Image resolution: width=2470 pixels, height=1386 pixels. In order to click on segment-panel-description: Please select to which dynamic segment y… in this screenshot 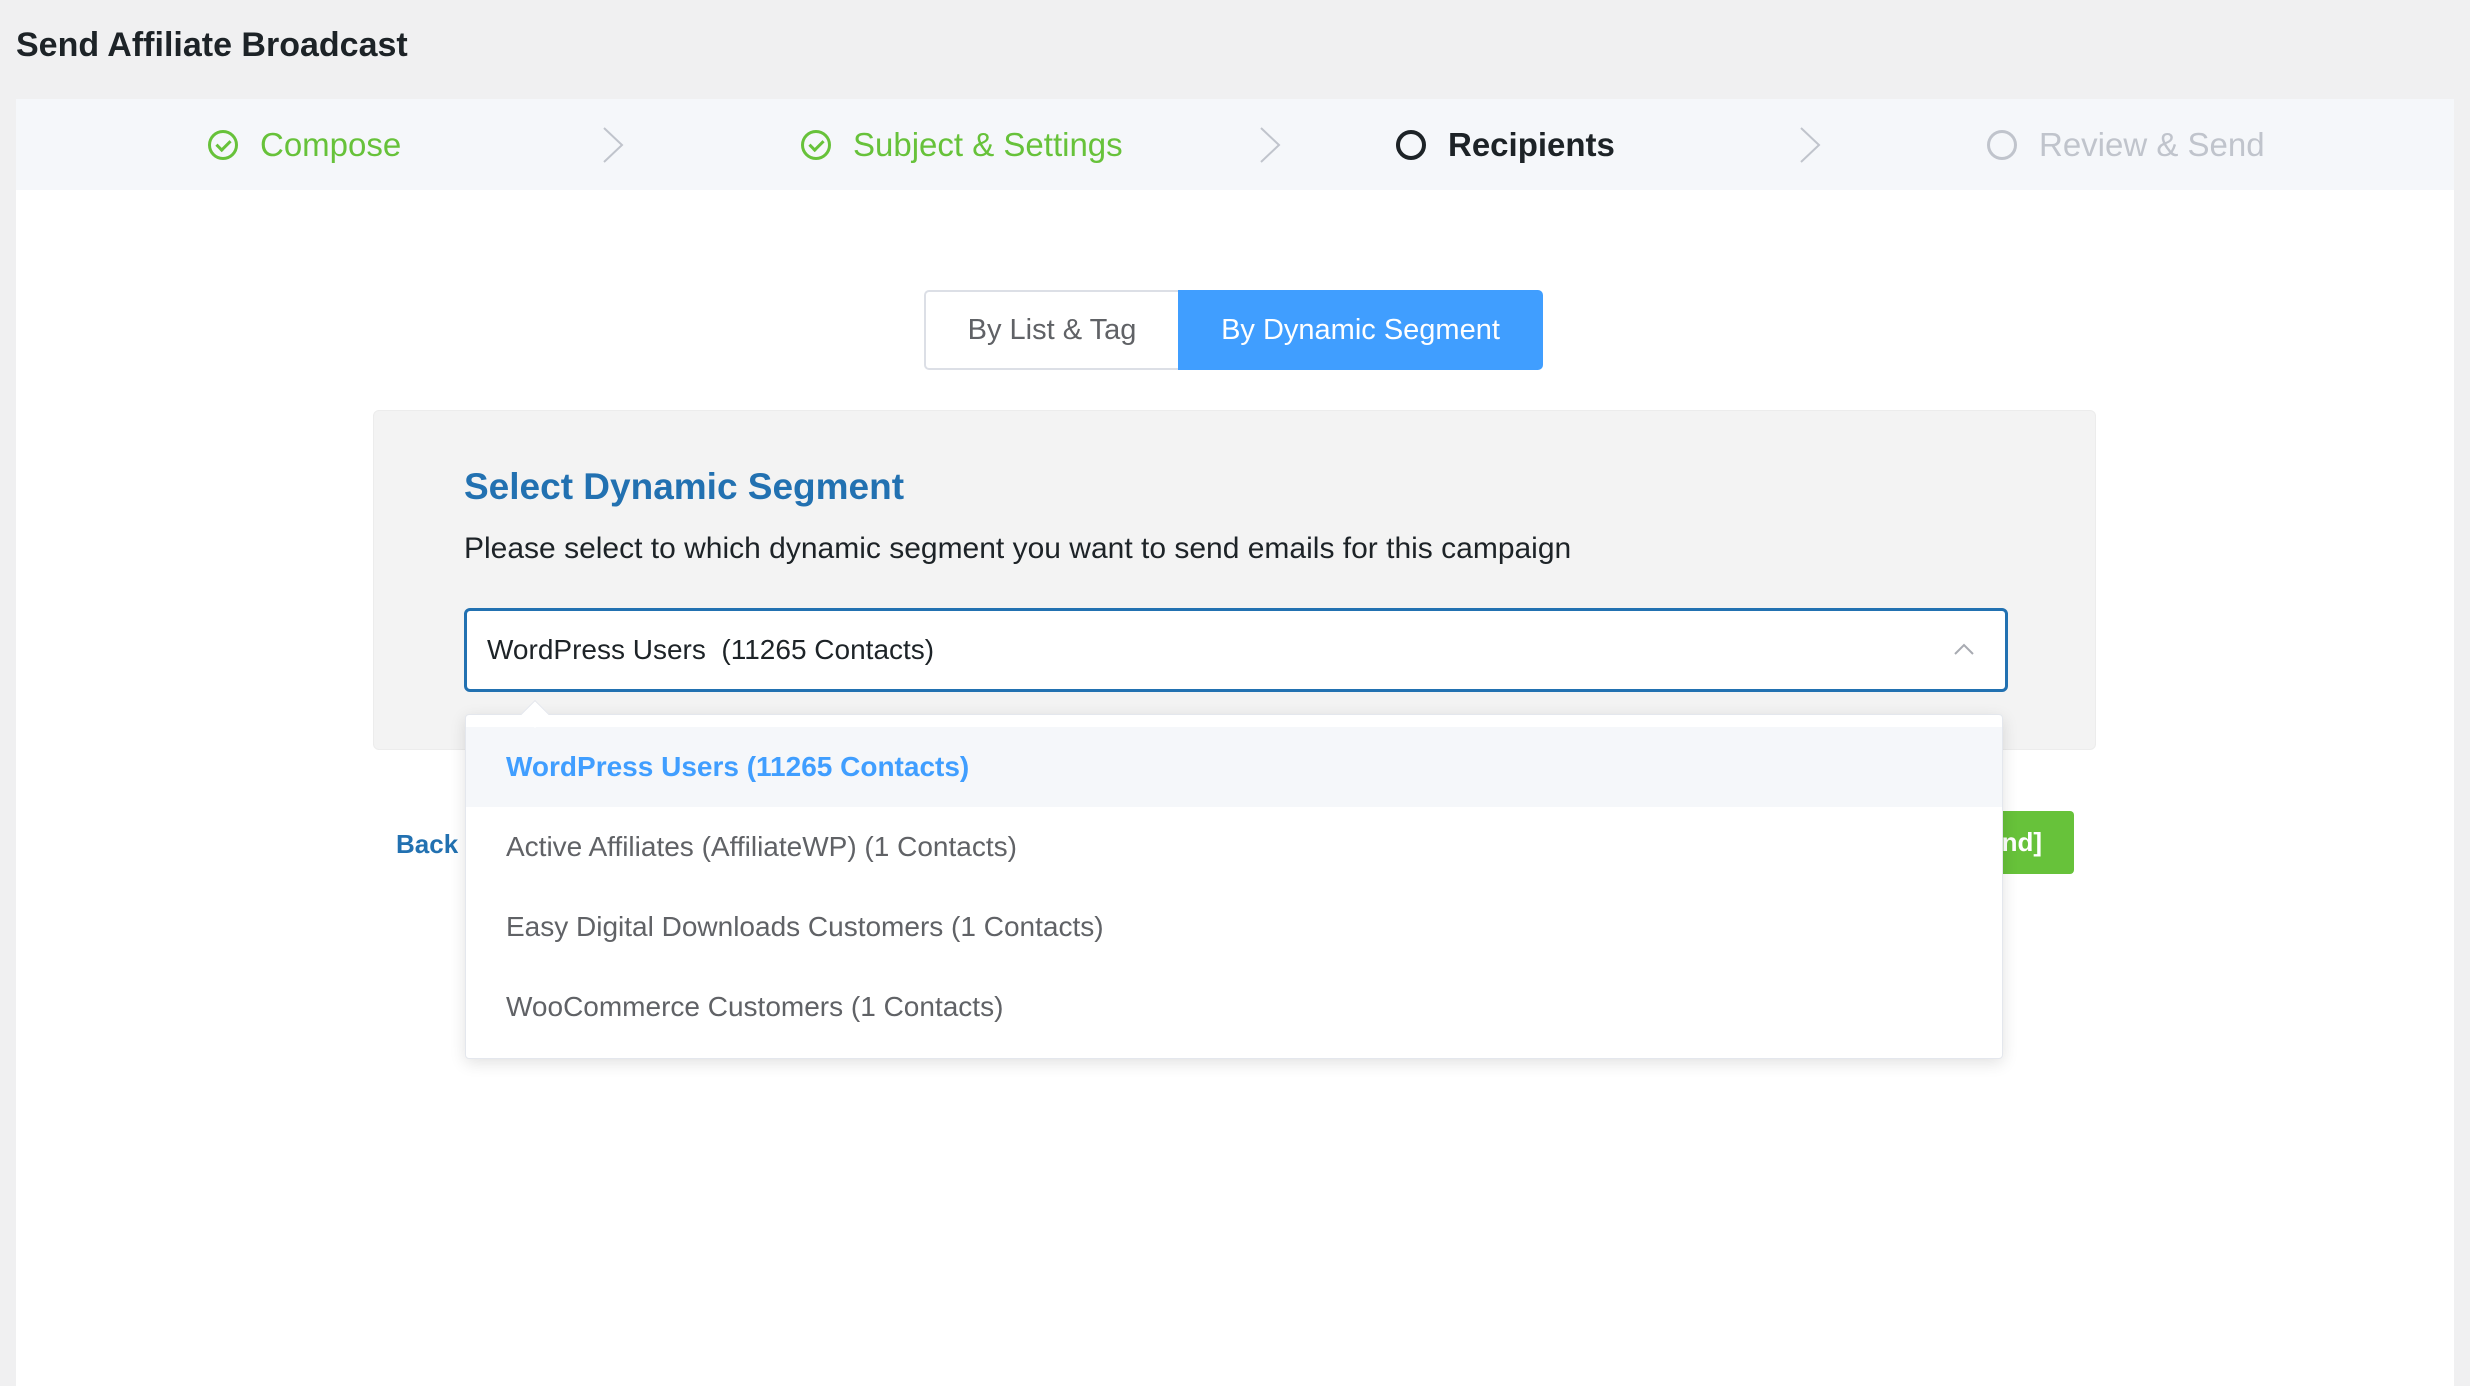, I will do `click(1018, 548)`.